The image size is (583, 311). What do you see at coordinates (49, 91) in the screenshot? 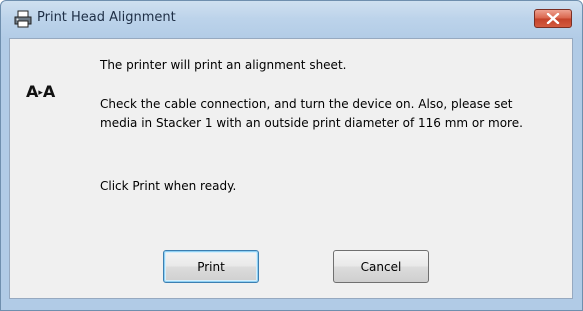
I see `alignment-icon-right: A` at bounding box center [49, 91].